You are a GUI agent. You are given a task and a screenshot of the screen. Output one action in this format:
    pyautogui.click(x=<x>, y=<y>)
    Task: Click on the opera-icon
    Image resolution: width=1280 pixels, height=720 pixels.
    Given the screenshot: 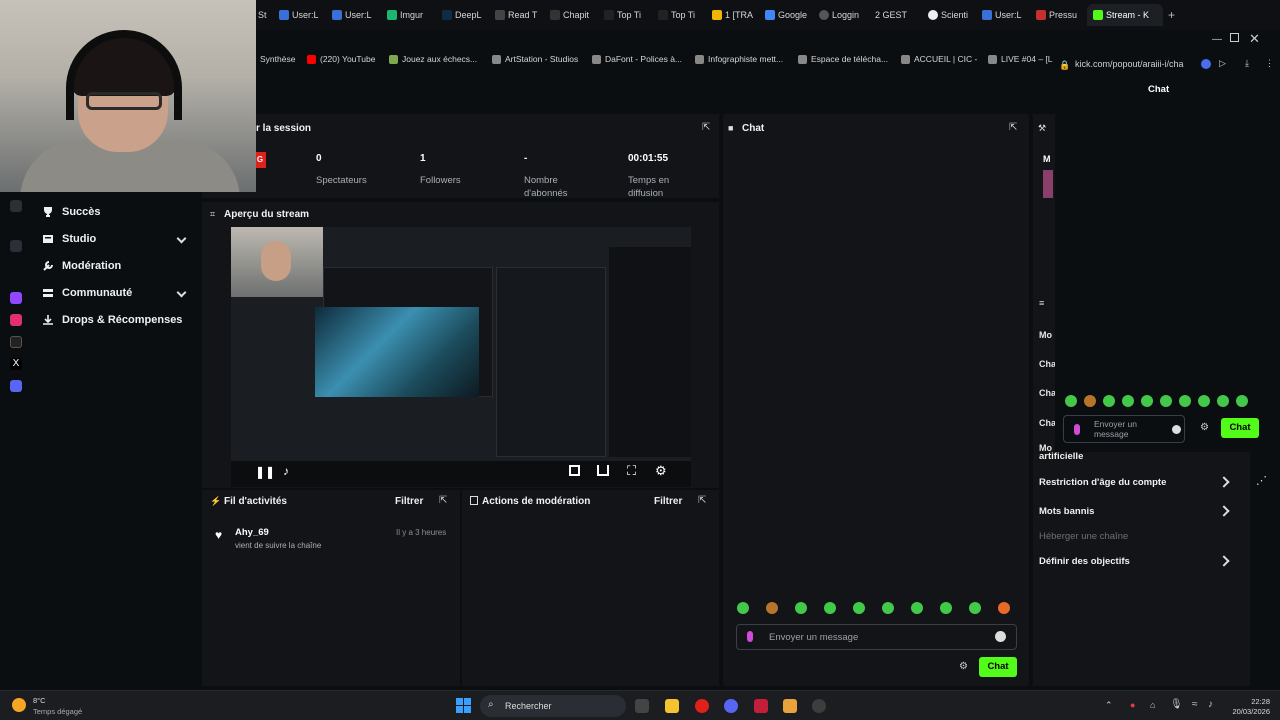 What is the action you would take?
    pyautogui.click(x=702, y=706)
    